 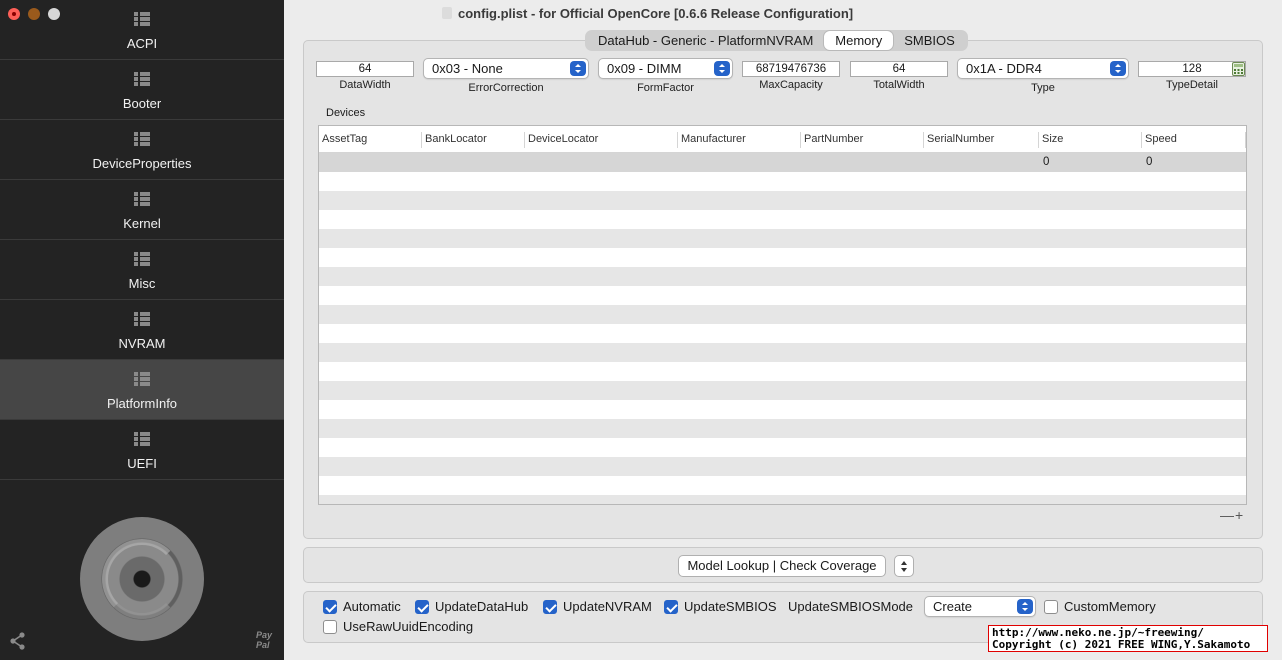 I want to click on typedetail-field-group: 128 TypeDetail, so click(x=1192, y=76).